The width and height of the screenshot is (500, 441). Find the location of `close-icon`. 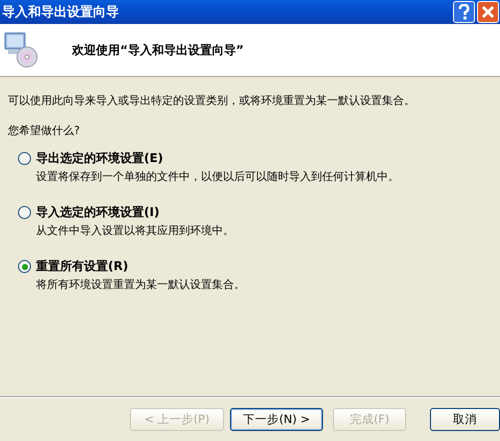

close-icon is located at coordinates (488, 12).